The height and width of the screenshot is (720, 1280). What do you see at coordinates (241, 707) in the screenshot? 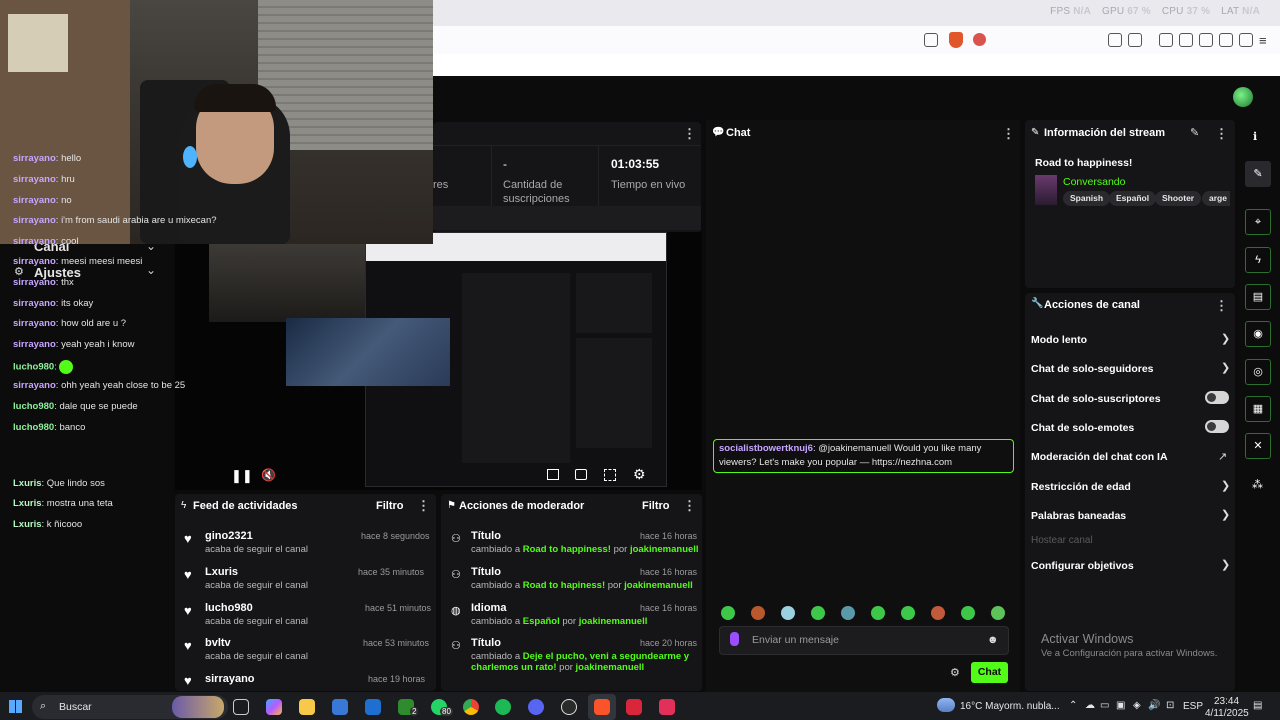
I see `task-view-icon` at bounding box center [241, 707].